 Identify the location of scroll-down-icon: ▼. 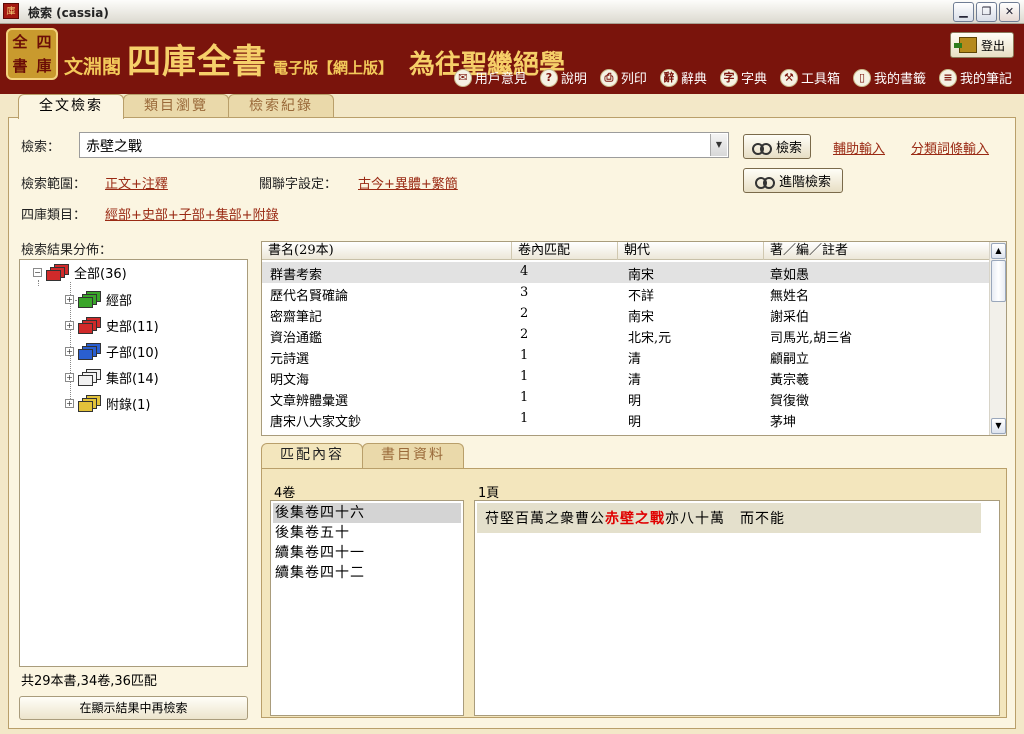
(998, 426).